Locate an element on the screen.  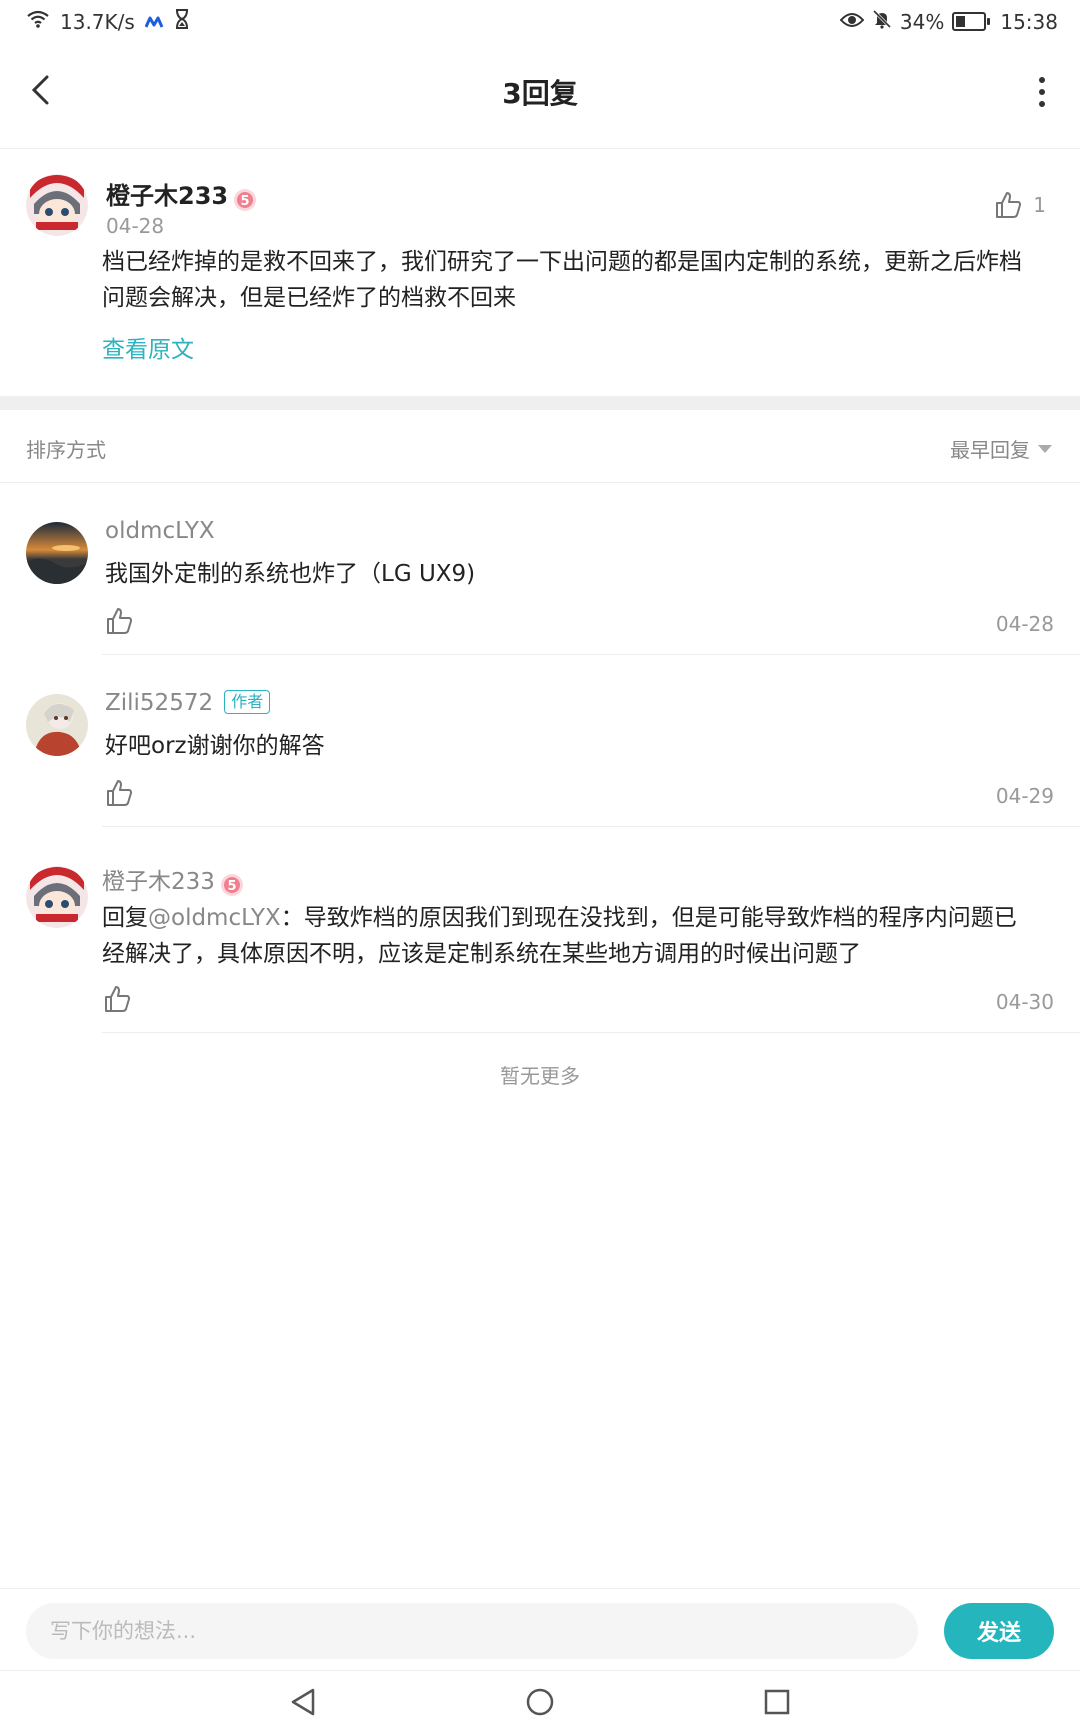
mute-bell-icon is located at coordinates (882, 21).